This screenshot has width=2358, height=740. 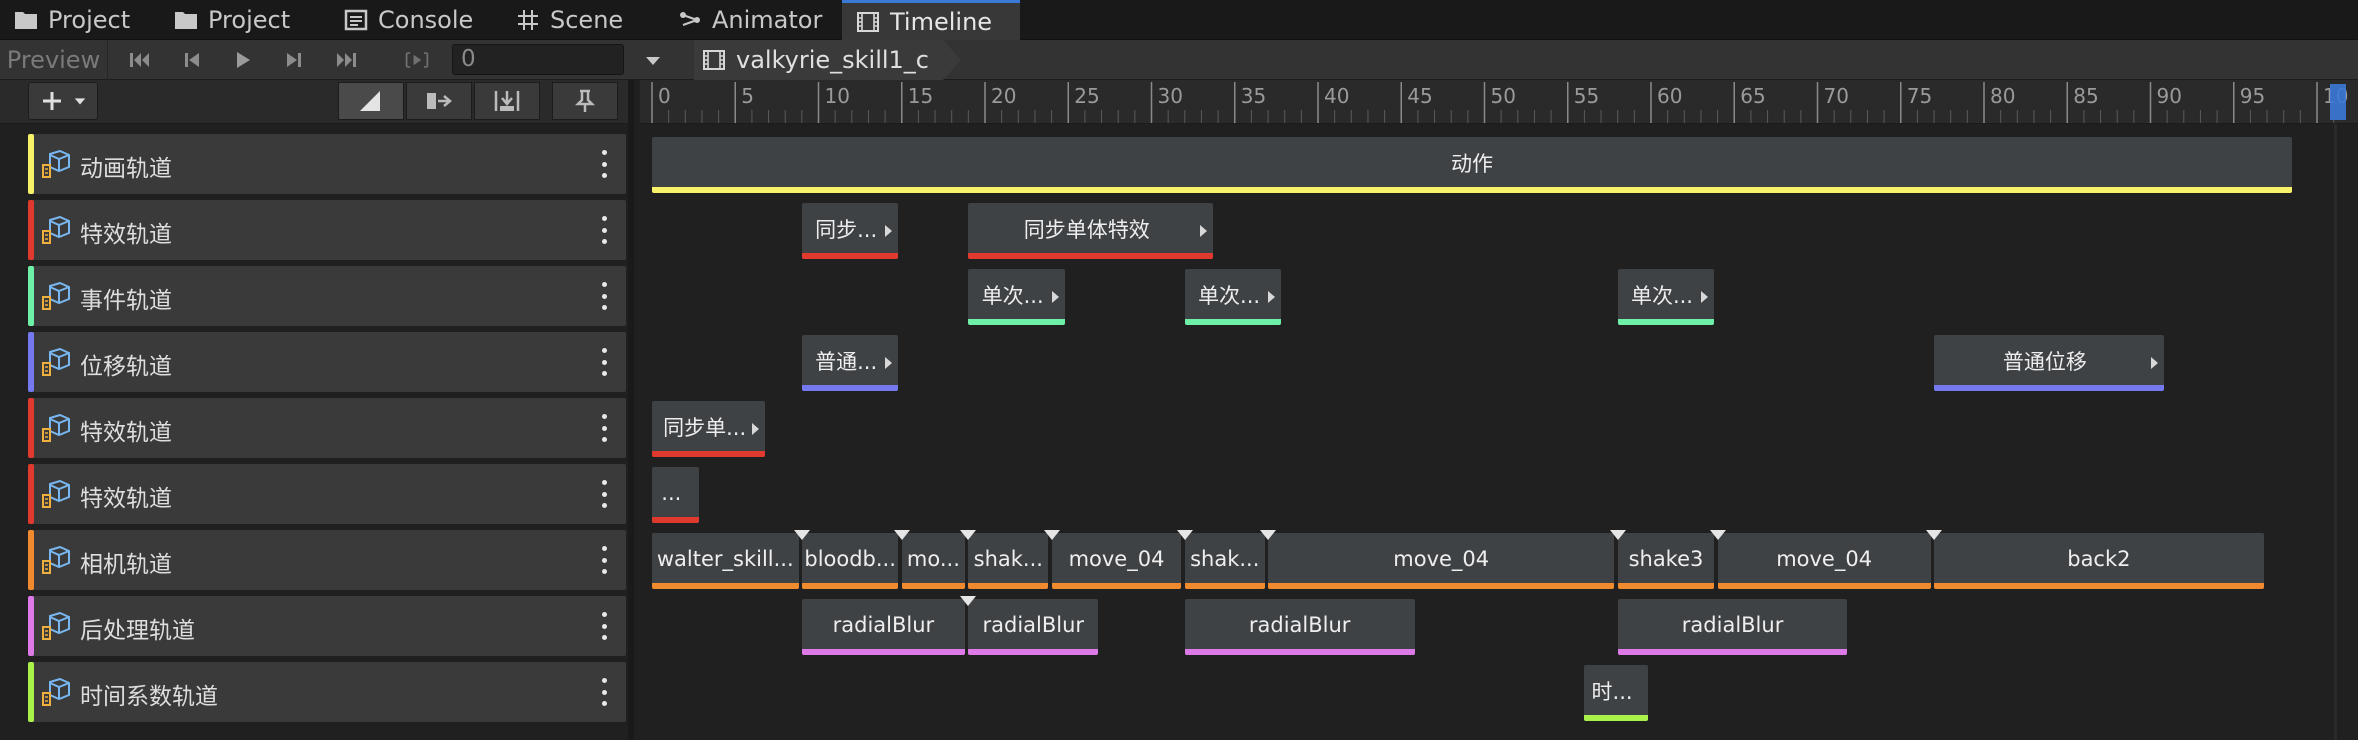 What do you see at coordinates (1666, 561) in the screenshot?
I see `timeline-clip: shake3` at bounding box center [1666, 561].